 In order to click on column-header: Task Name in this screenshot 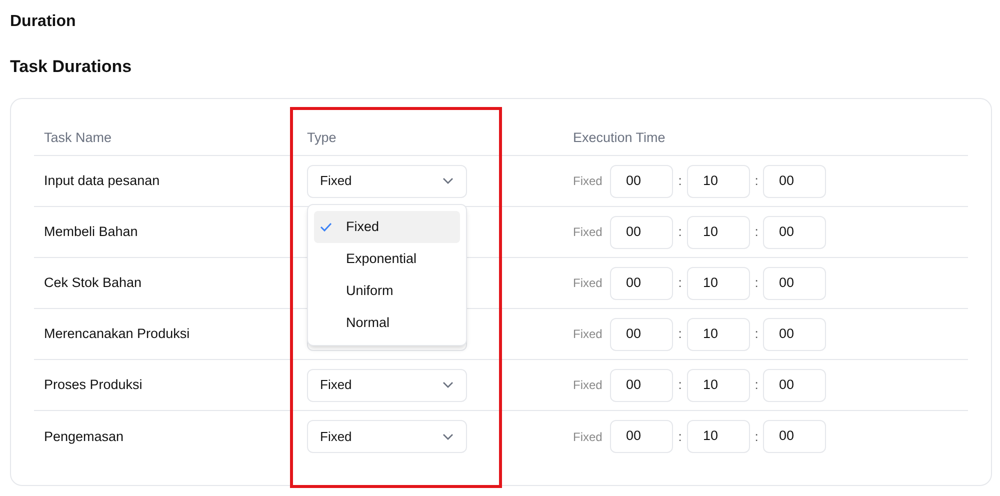, I will do `click(78, 138)`.